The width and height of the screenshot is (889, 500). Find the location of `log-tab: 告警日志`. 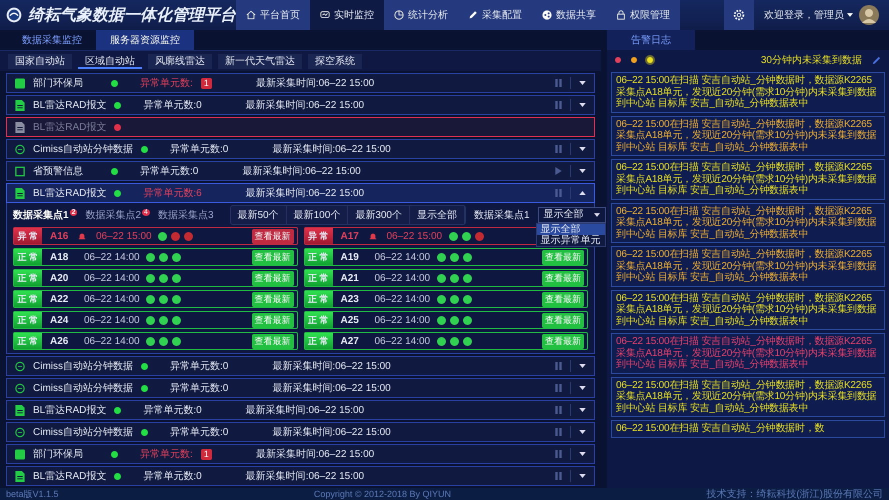

log-tab: 告警日志 is located at coordinates (651, 40).